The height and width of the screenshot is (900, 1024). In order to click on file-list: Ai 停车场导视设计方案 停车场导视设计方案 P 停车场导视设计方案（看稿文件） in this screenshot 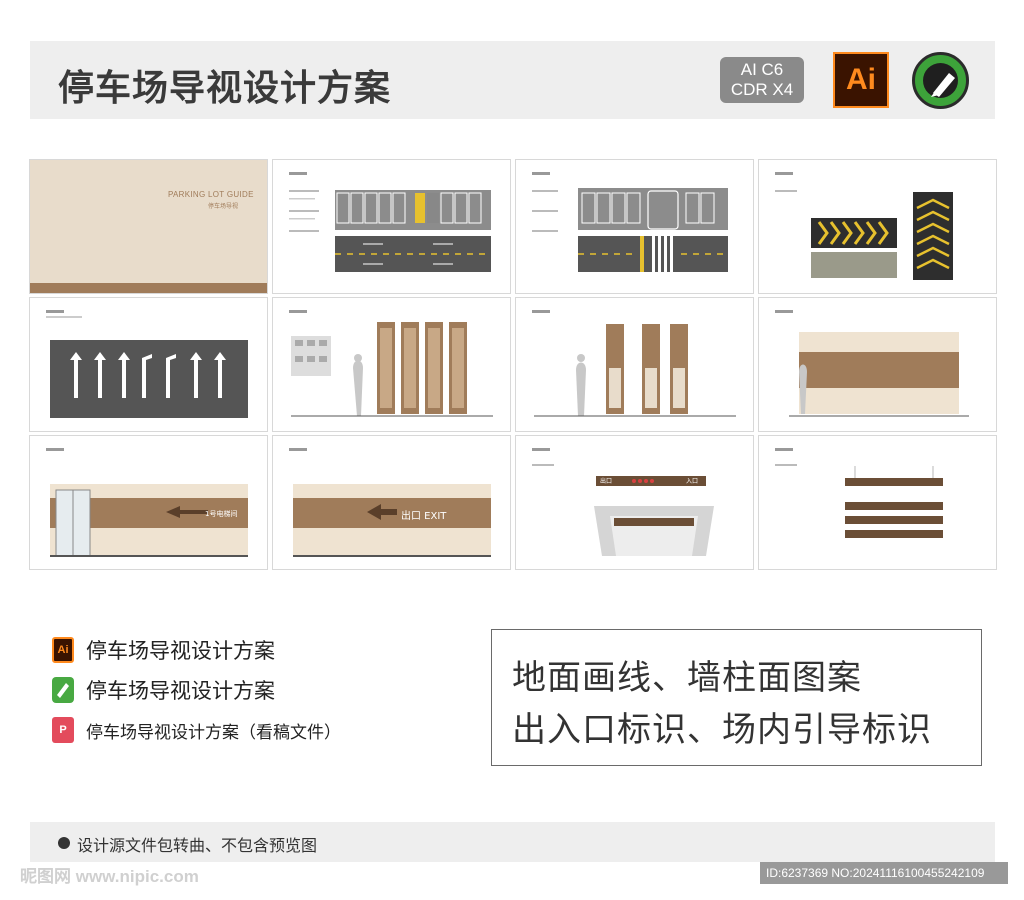, I will do `click(196, 690)`.